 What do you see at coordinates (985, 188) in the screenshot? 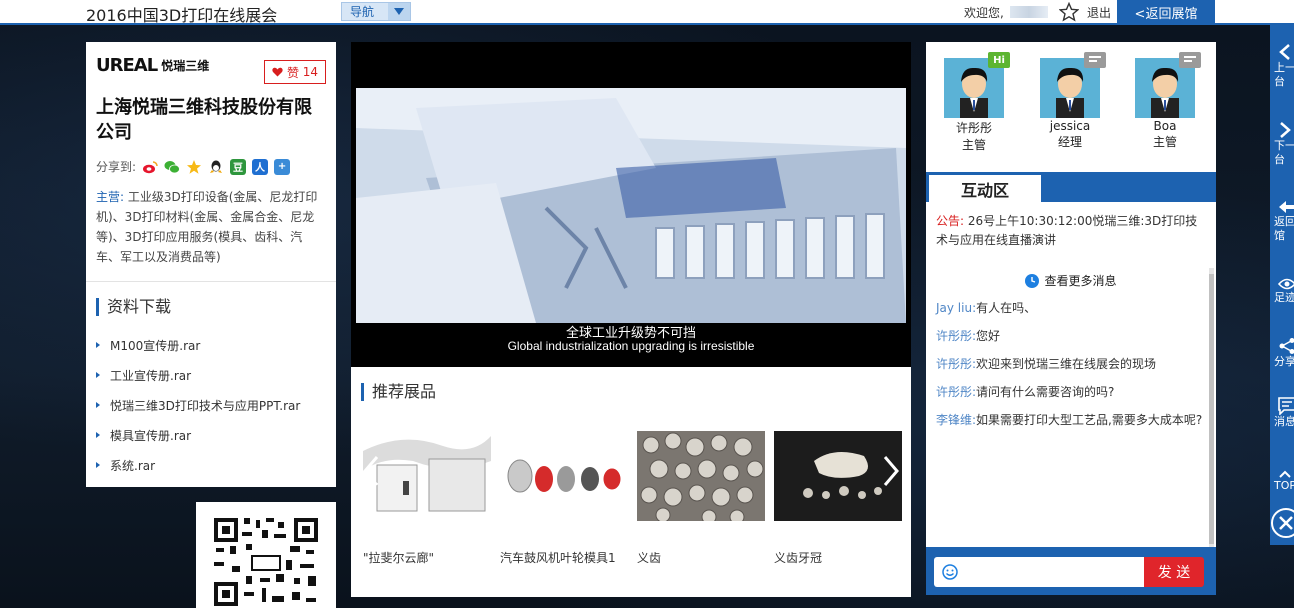
I see `tab-interaction: 互动区` at bounding box center [985, 188].